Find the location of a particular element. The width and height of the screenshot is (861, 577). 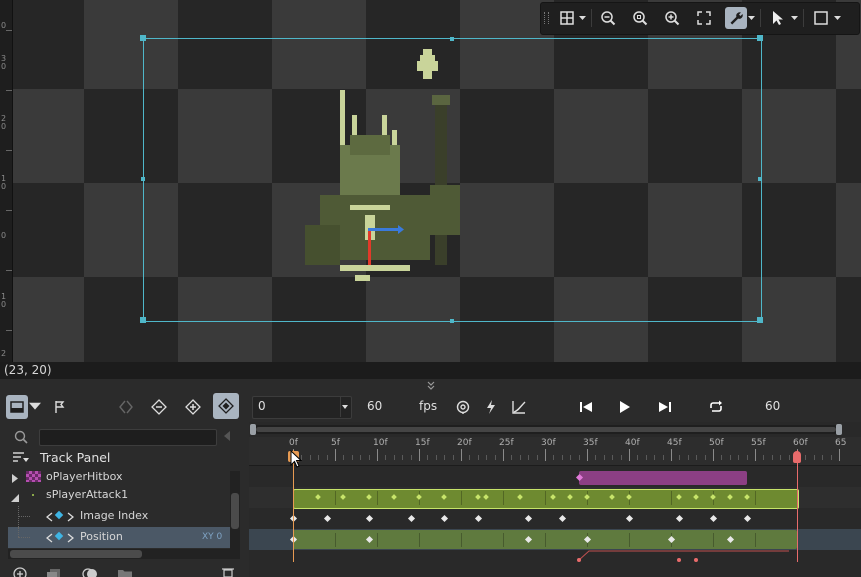

bbox-handle-tr is located at coordinates (760, 38).